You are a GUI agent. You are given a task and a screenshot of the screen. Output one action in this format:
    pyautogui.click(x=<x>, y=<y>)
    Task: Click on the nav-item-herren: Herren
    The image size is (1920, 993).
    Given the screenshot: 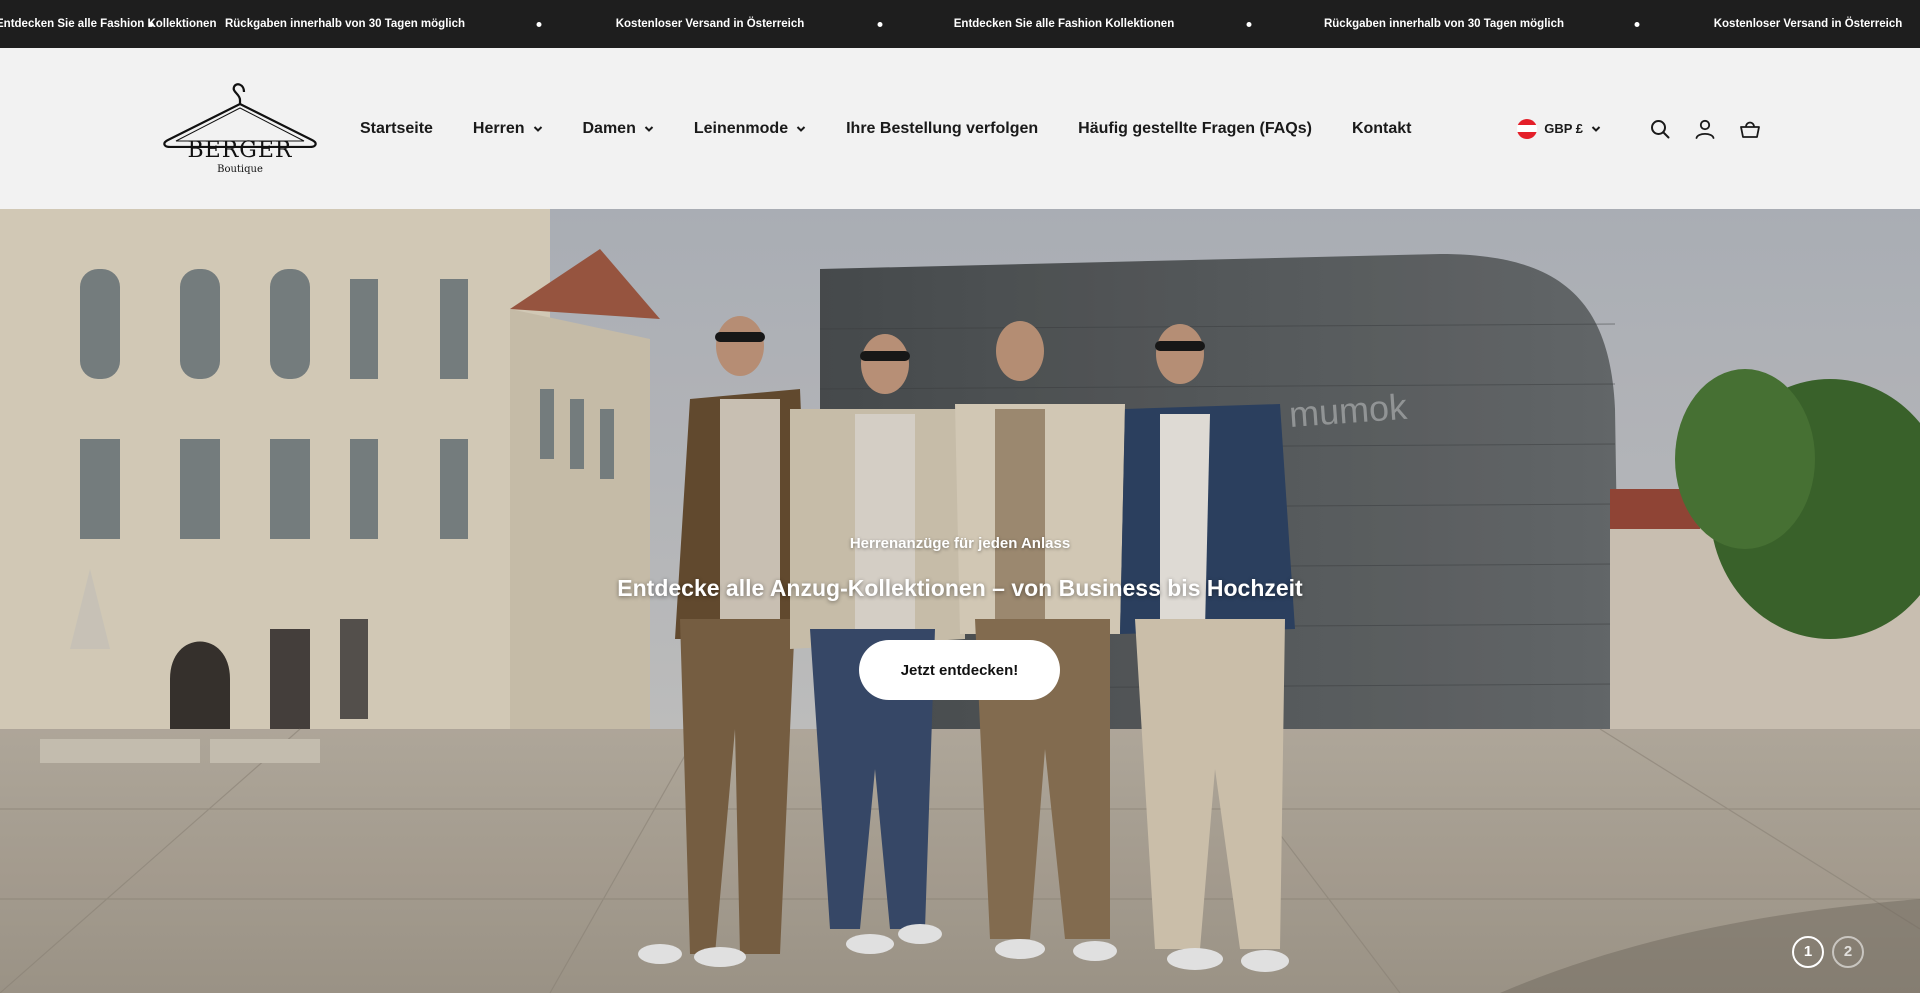 What is the action you would take?
    pyautogui.click(x=508, y=129)
    